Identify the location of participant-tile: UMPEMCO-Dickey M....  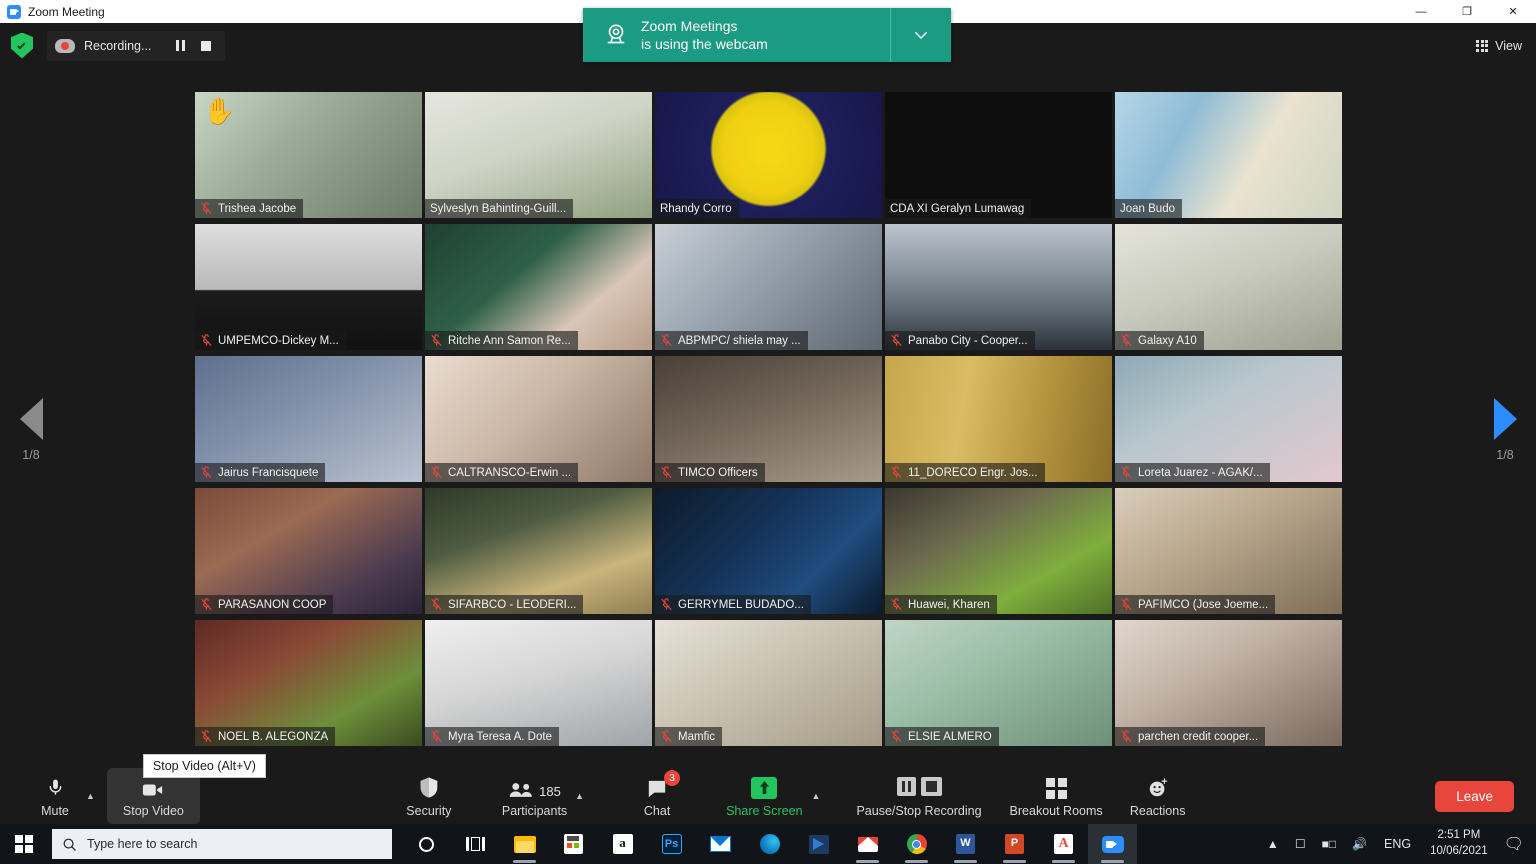
(308, 287).